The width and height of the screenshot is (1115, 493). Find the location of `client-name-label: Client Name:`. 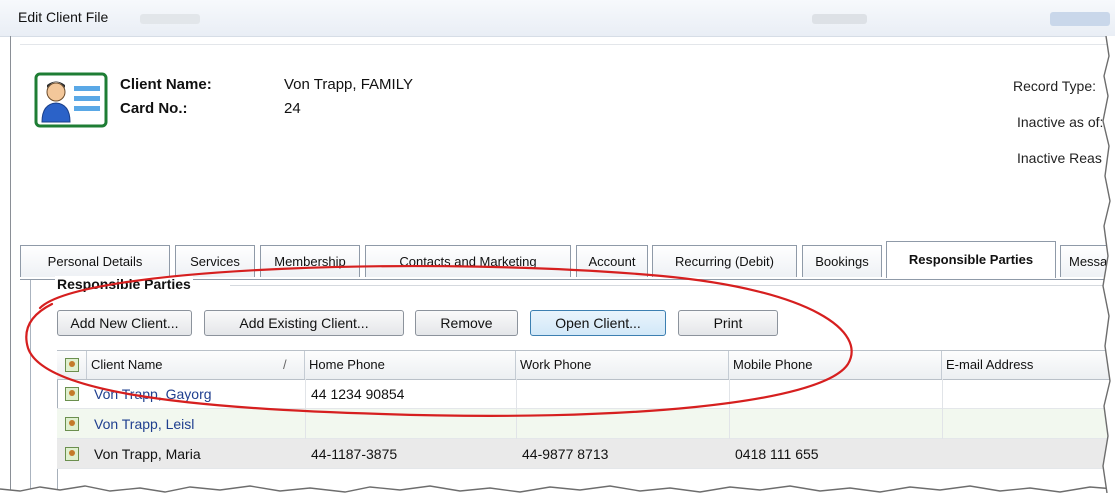

client-name-label: Client Name: is located at coordinates (166, 84).